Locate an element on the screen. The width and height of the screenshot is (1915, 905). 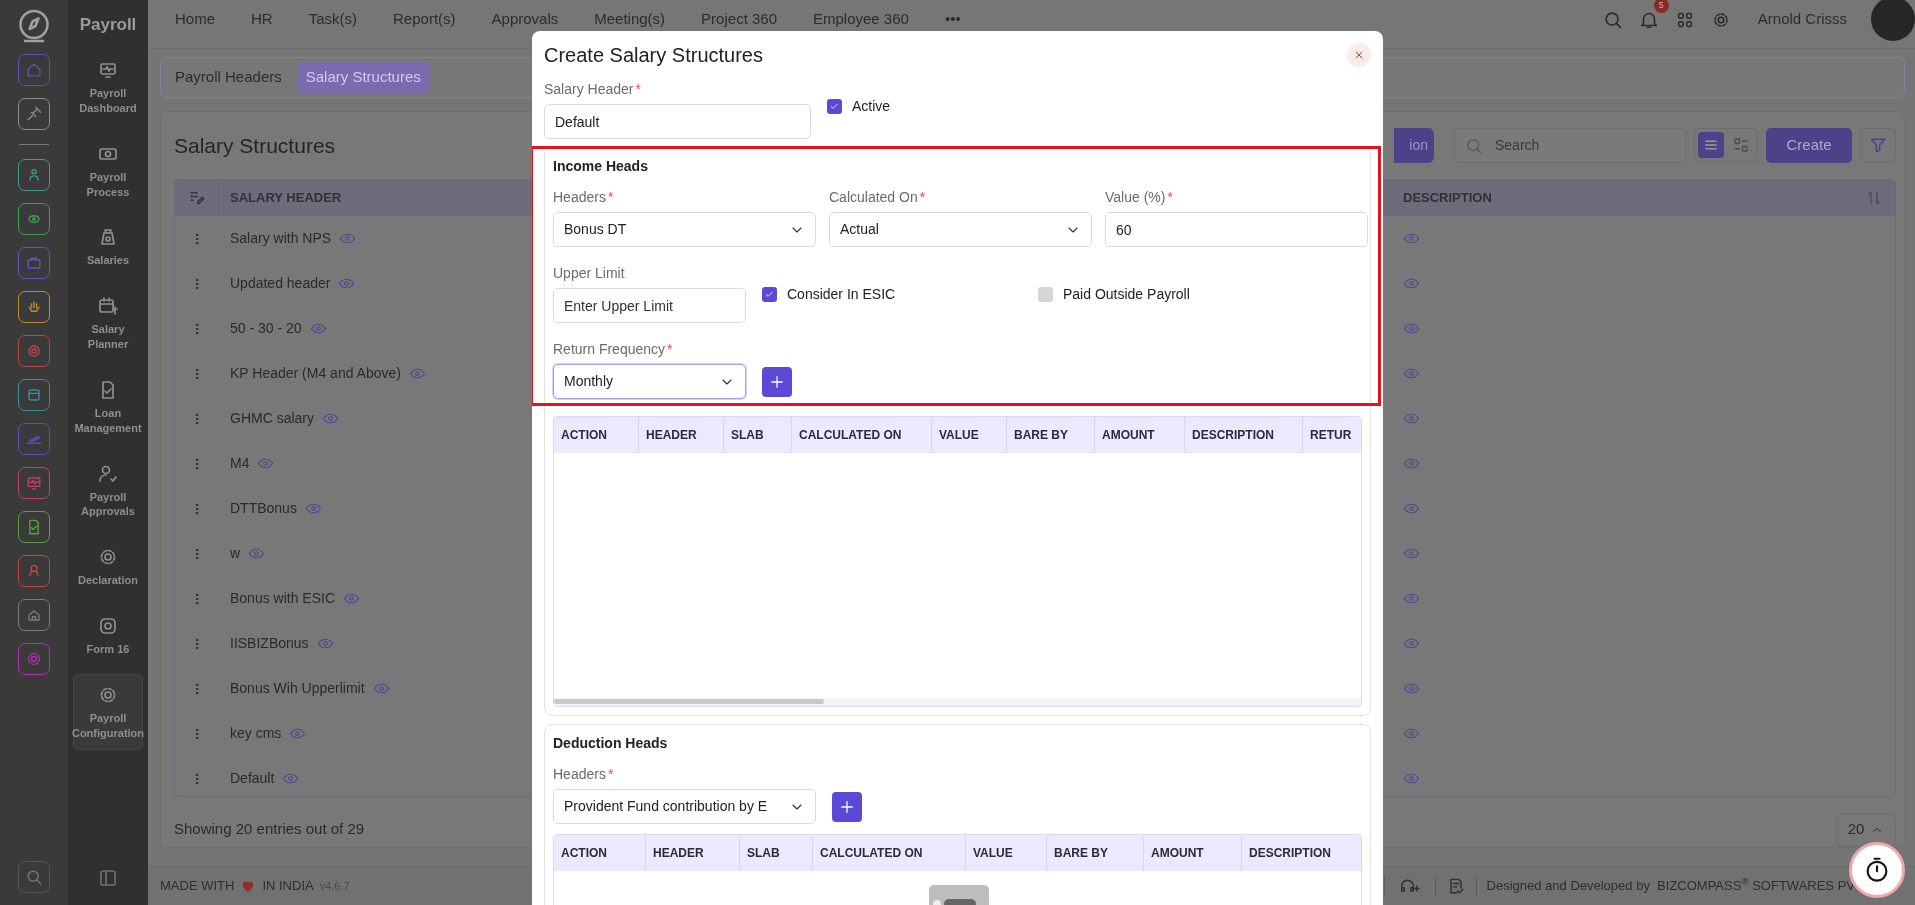
nav-link: Report(s) is located at coordinates (424, 19).